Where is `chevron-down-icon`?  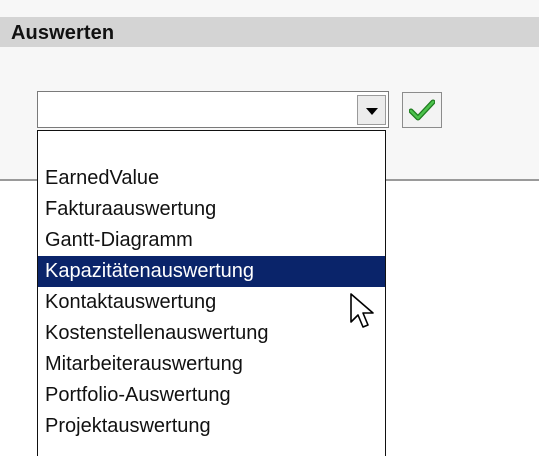 chevron-down-icon is located at coordinates (371, 111).